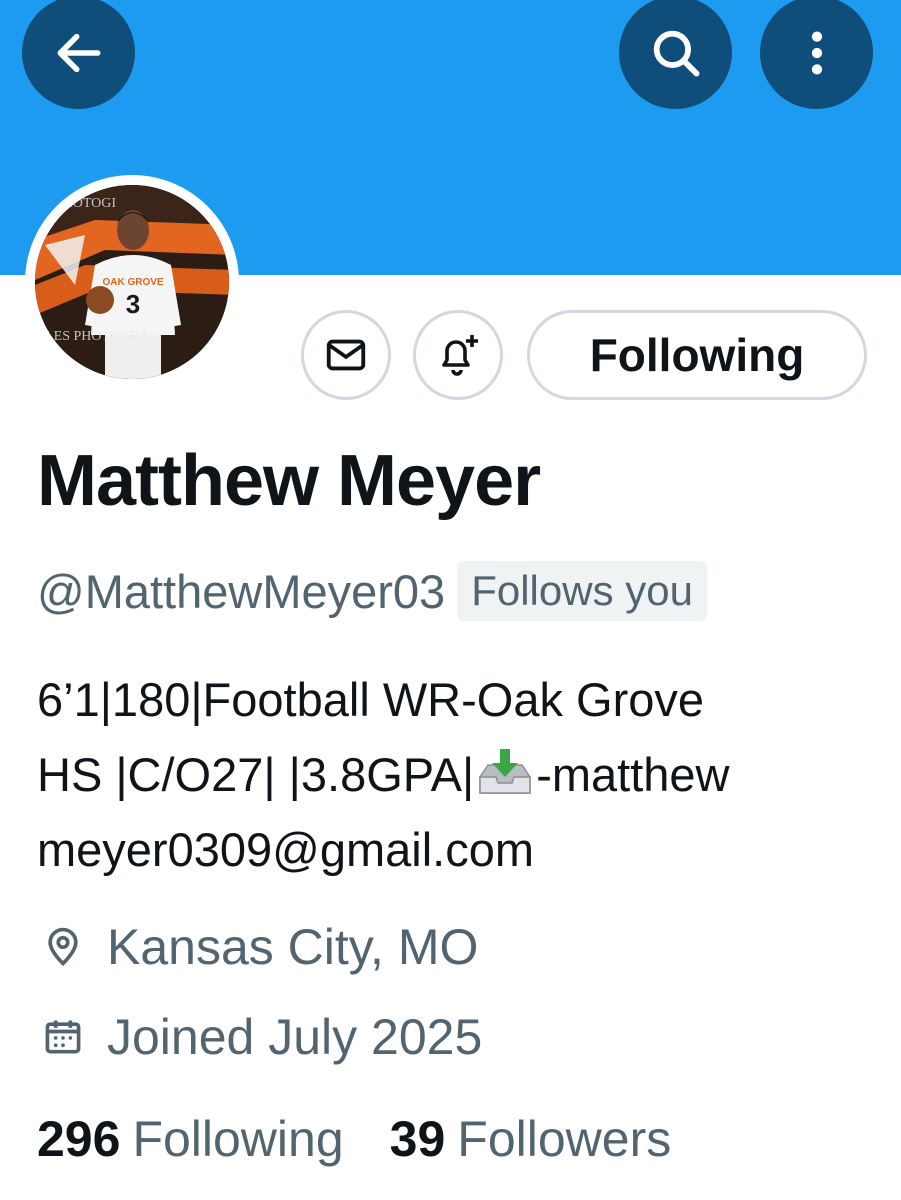  I want to click on jersey-text: OAK GROVE, so click(132, 282).